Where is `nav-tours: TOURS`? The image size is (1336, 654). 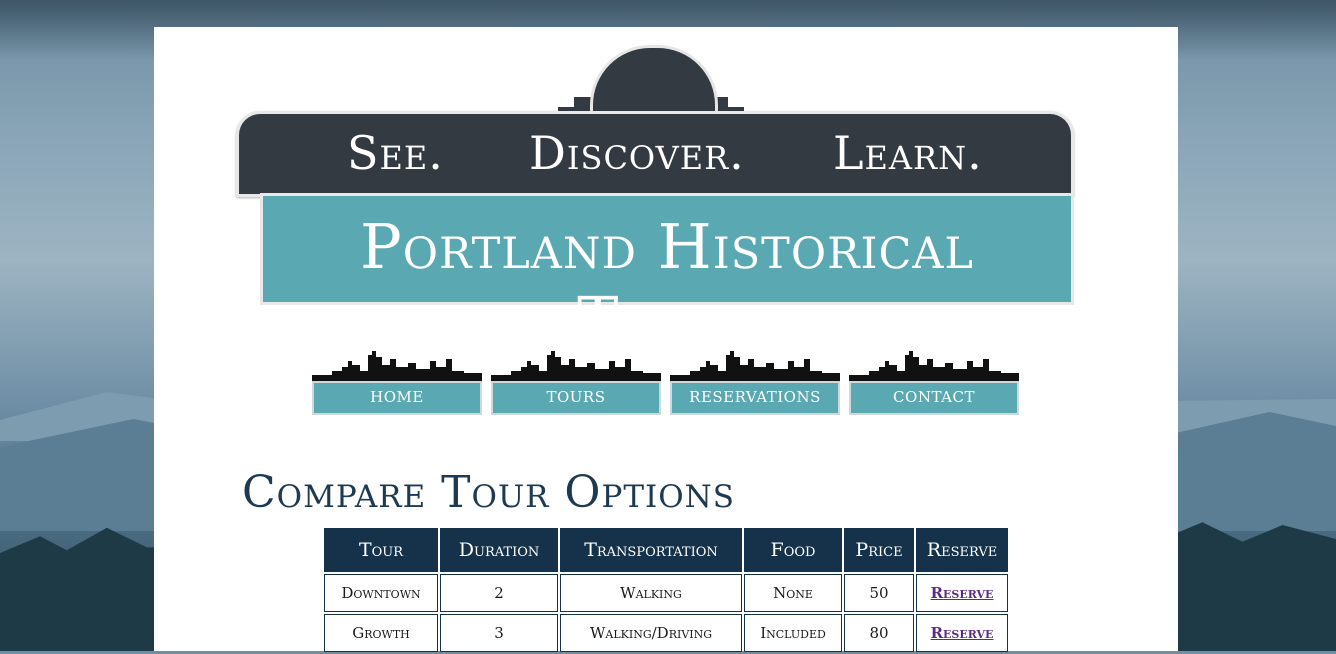
nav-tours: TOURS is located at coordinates (576, 381).